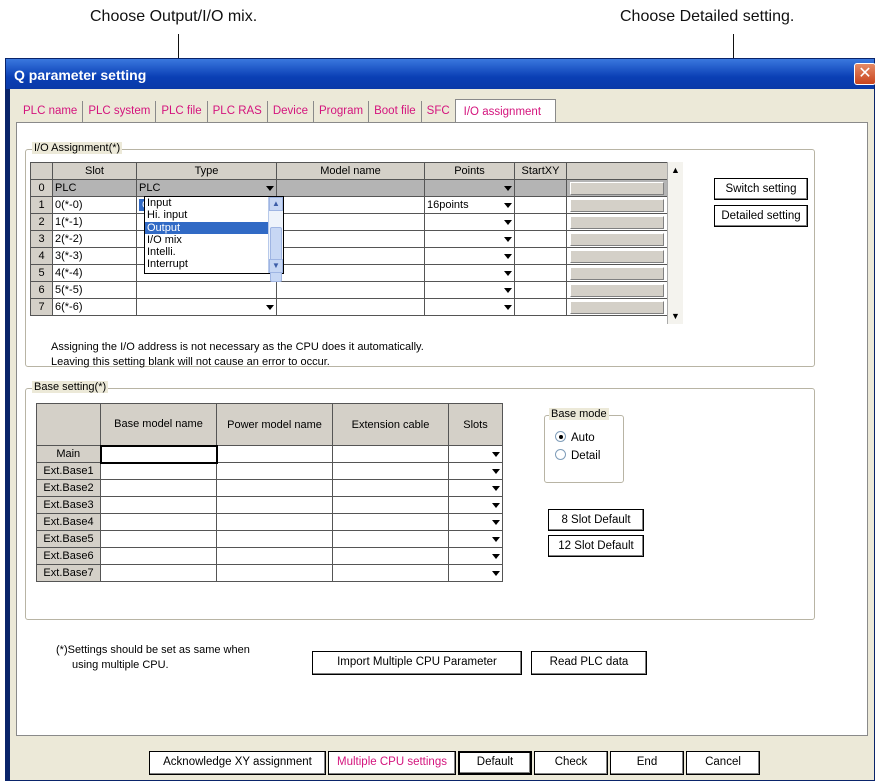 The width and height of the screenshot is (875, 781). I want to click on end-button: End, so click(647, 763).